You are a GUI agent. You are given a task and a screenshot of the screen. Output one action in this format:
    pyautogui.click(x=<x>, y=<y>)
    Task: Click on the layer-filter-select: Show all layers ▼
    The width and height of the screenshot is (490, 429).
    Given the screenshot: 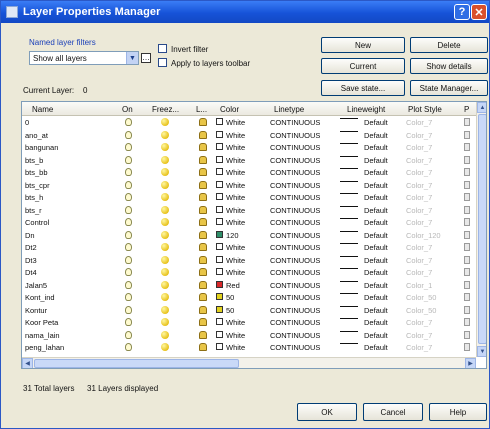 What is the action you would take?
    pyautogui.click(x=84, y=58)
    